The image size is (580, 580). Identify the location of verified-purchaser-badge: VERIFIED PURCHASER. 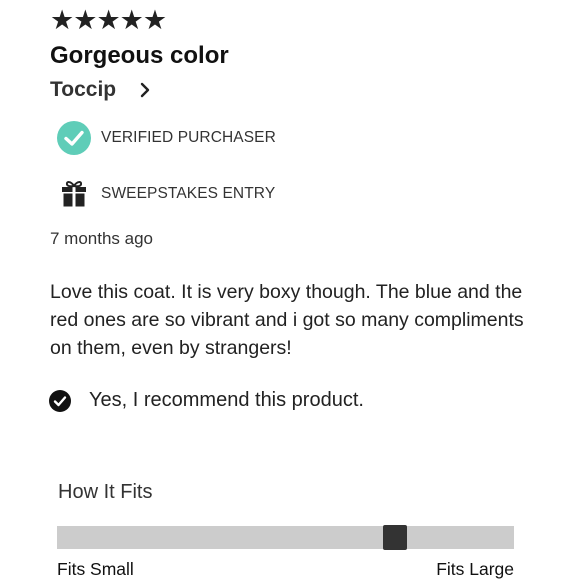
(166, 138).